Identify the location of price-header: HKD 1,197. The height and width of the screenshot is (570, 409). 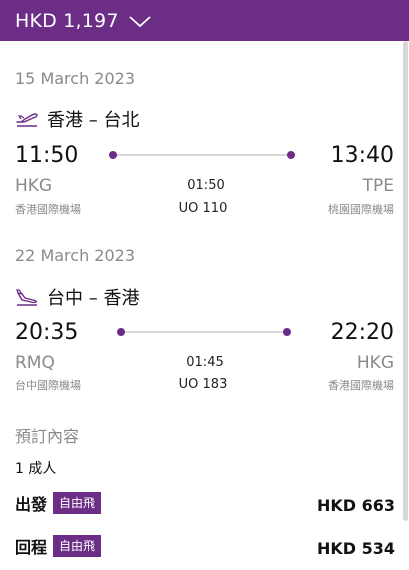
(204, 20).